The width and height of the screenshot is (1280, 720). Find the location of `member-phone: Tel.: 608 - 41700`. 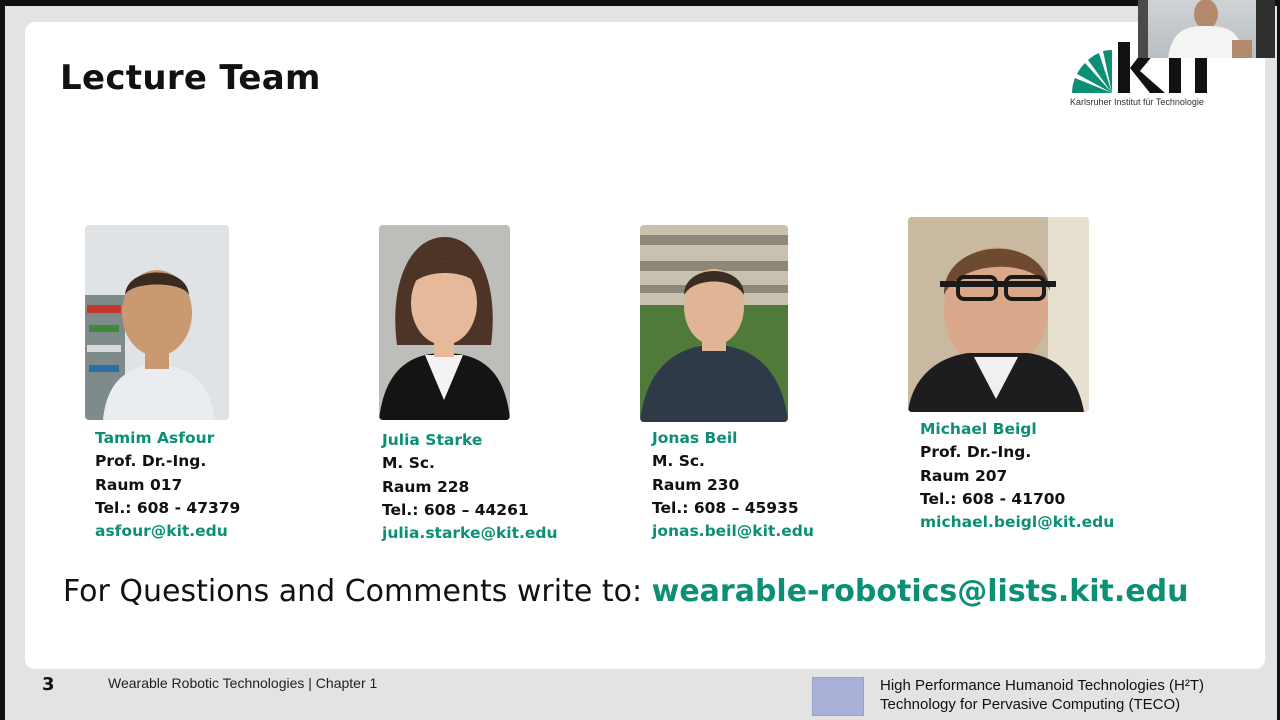

member-phone: Tel.: 608 - 41700 is located at coordinates (993, 498).